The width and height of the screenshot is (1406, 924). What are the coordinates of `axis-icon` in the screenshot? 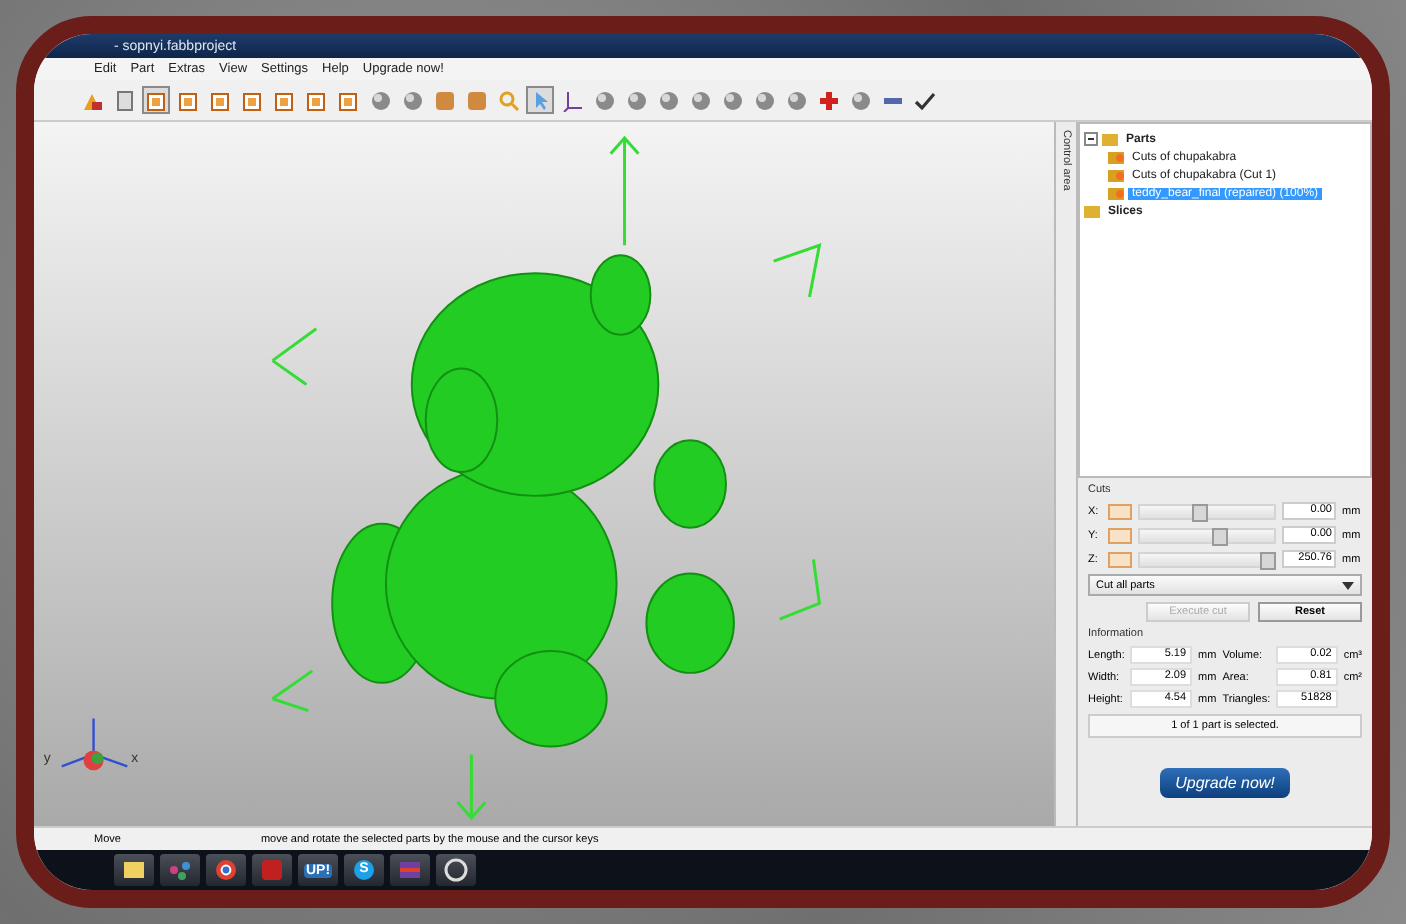 It's located at (572, 100).